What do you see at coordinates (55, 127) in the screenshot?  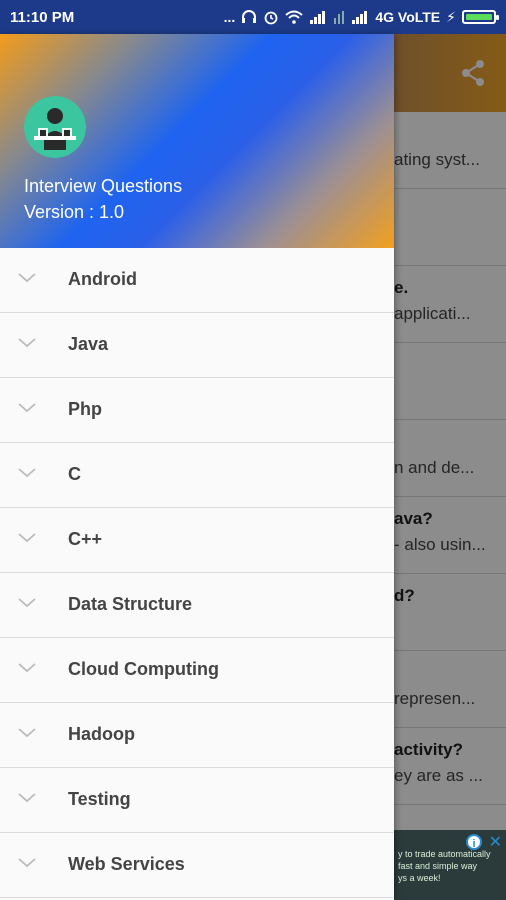 I see `app-logo` at bounding box center [55, 127].